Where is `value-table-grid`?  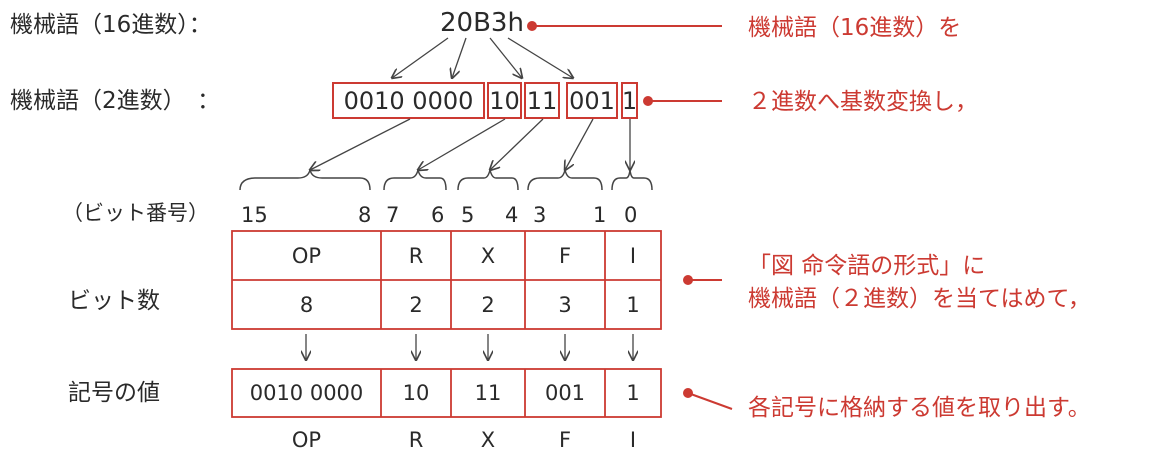
value-table-grid is located at coordinates (446, 393).